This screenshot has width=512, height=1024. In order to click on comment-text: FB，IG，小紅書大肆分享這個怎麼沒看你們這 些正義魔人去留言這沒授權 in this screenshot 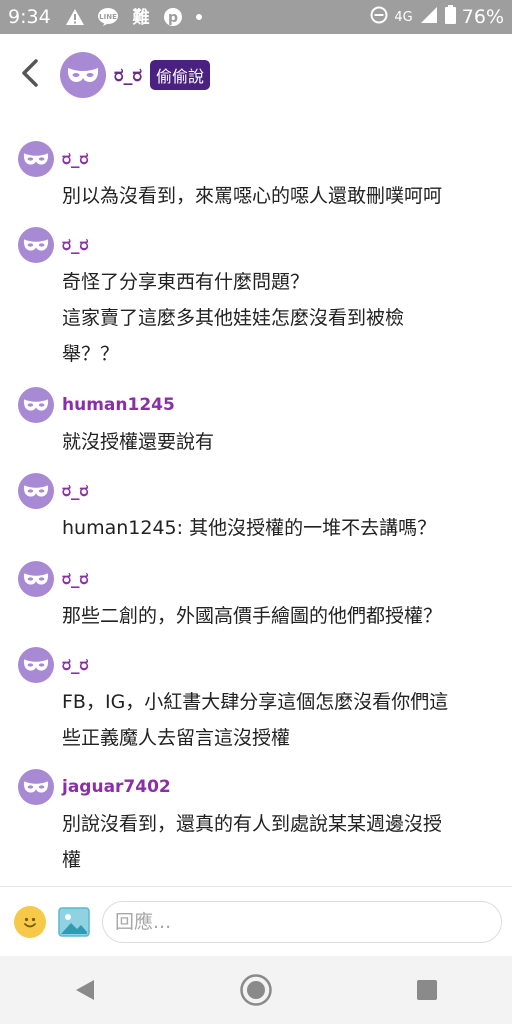, I will do `click(255, 720)`.